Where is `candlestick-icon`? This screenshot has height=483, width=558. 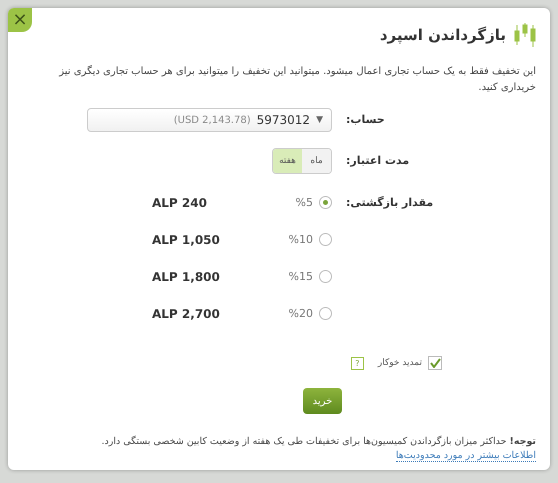 candlestick-icon is located at coordinates (525, 35).